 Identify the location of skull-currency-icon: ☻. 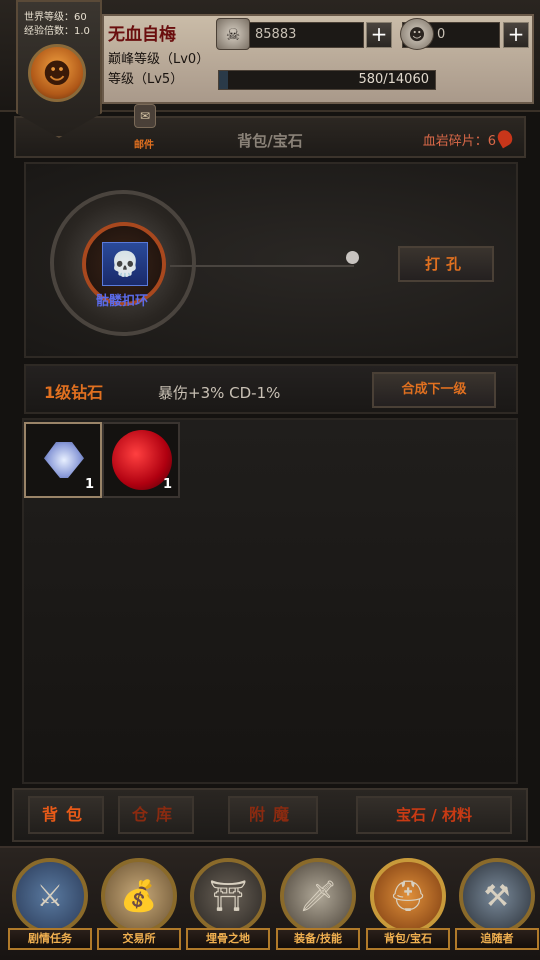
(417, 34).